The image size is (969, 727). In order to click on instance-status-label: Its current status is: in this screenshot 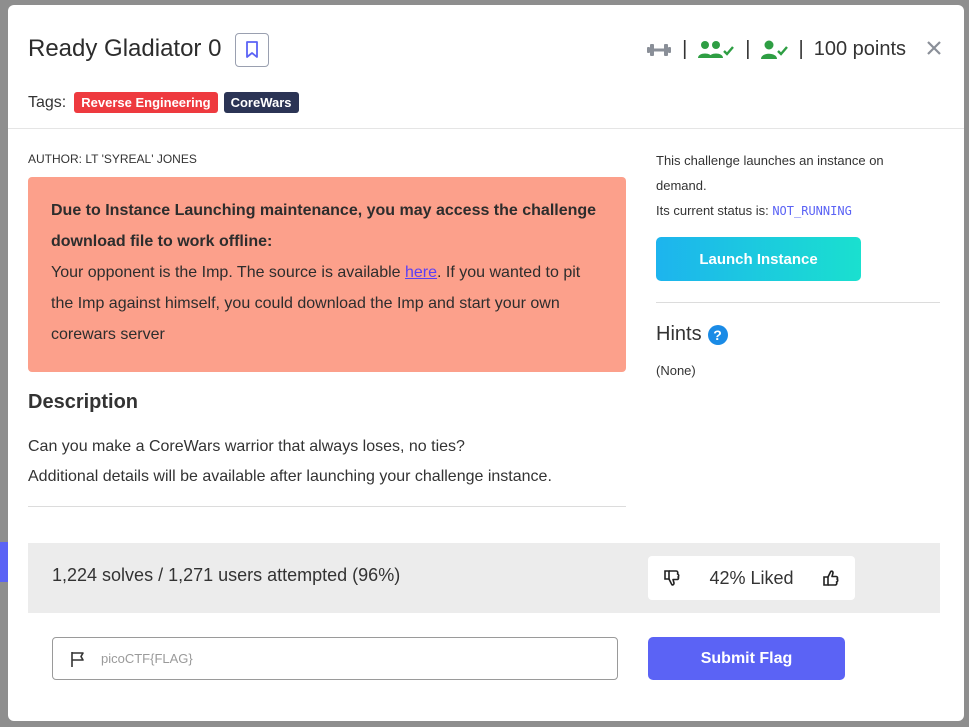, I will do `click(714, 210)`.